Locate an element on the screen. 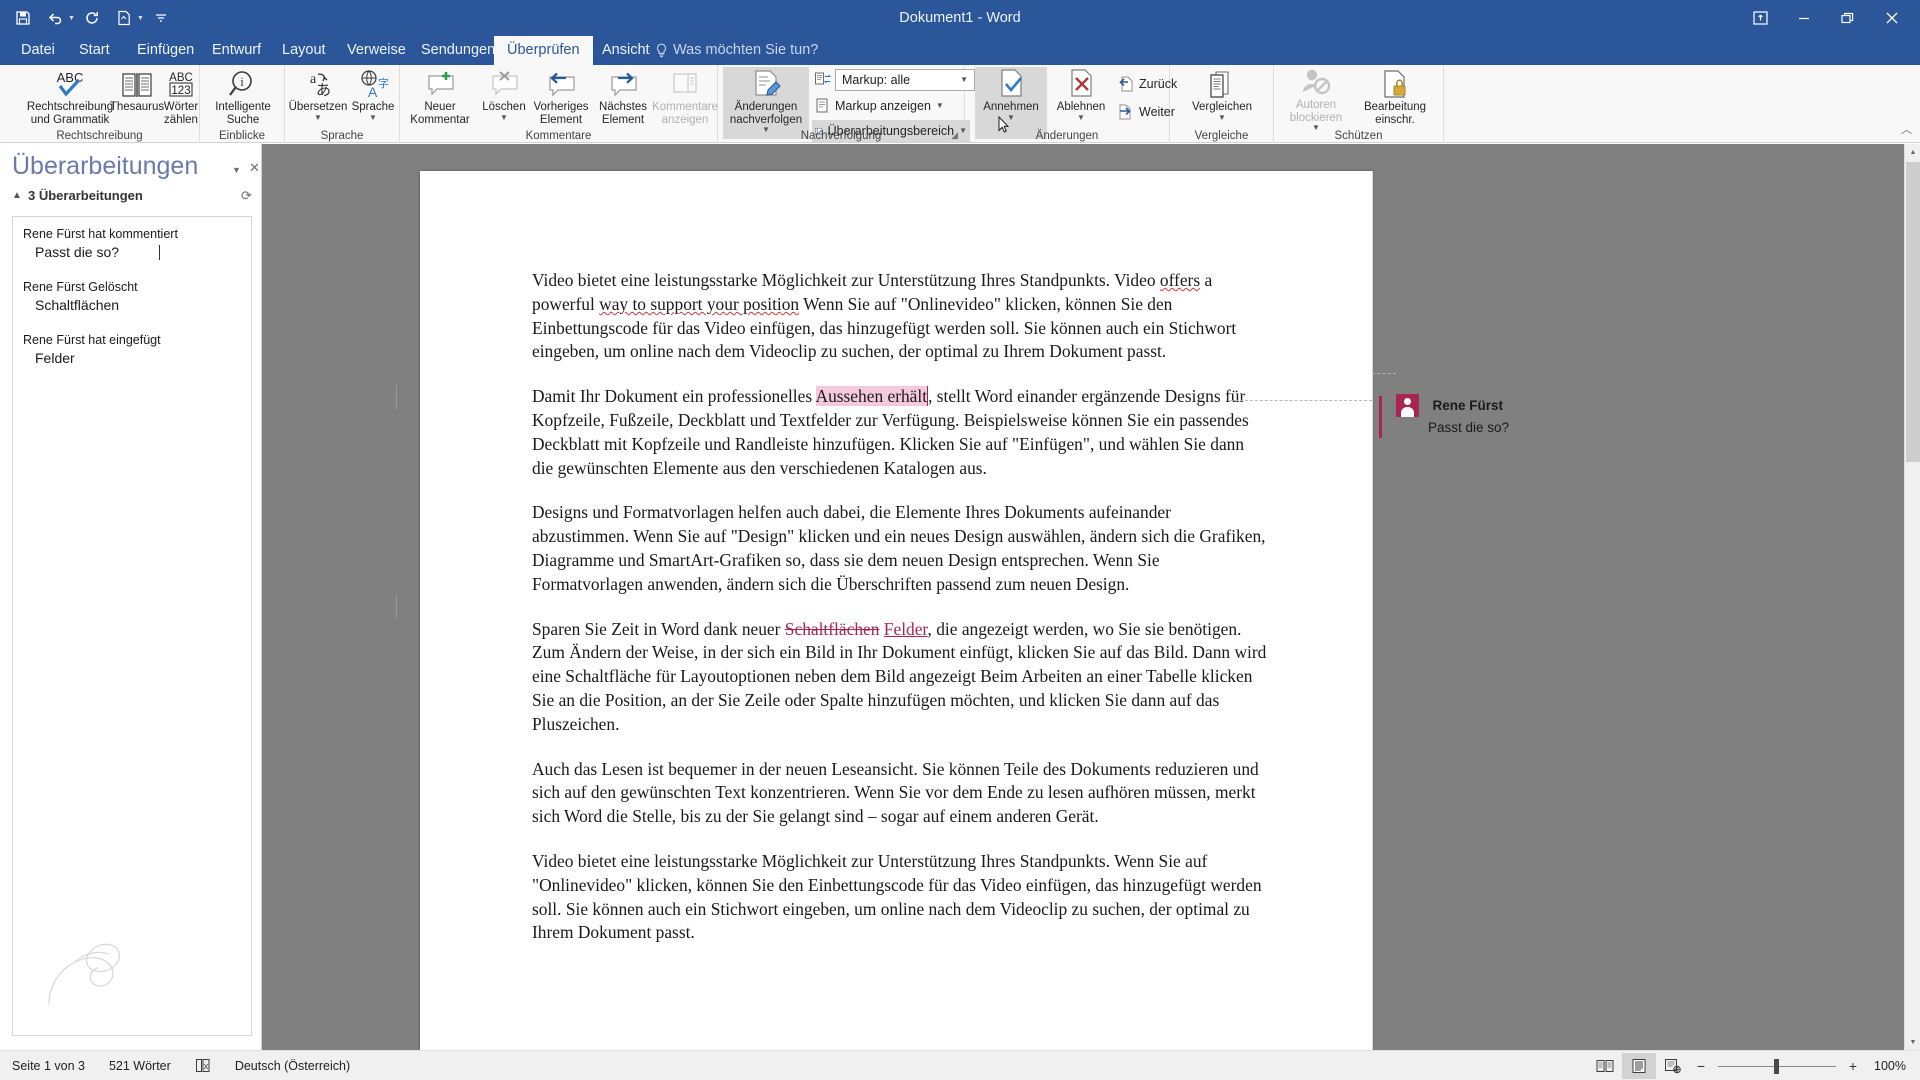 The image size is (1920, 1080). tab-einfuegen: Einfügen is located at coordinates (165, 50).